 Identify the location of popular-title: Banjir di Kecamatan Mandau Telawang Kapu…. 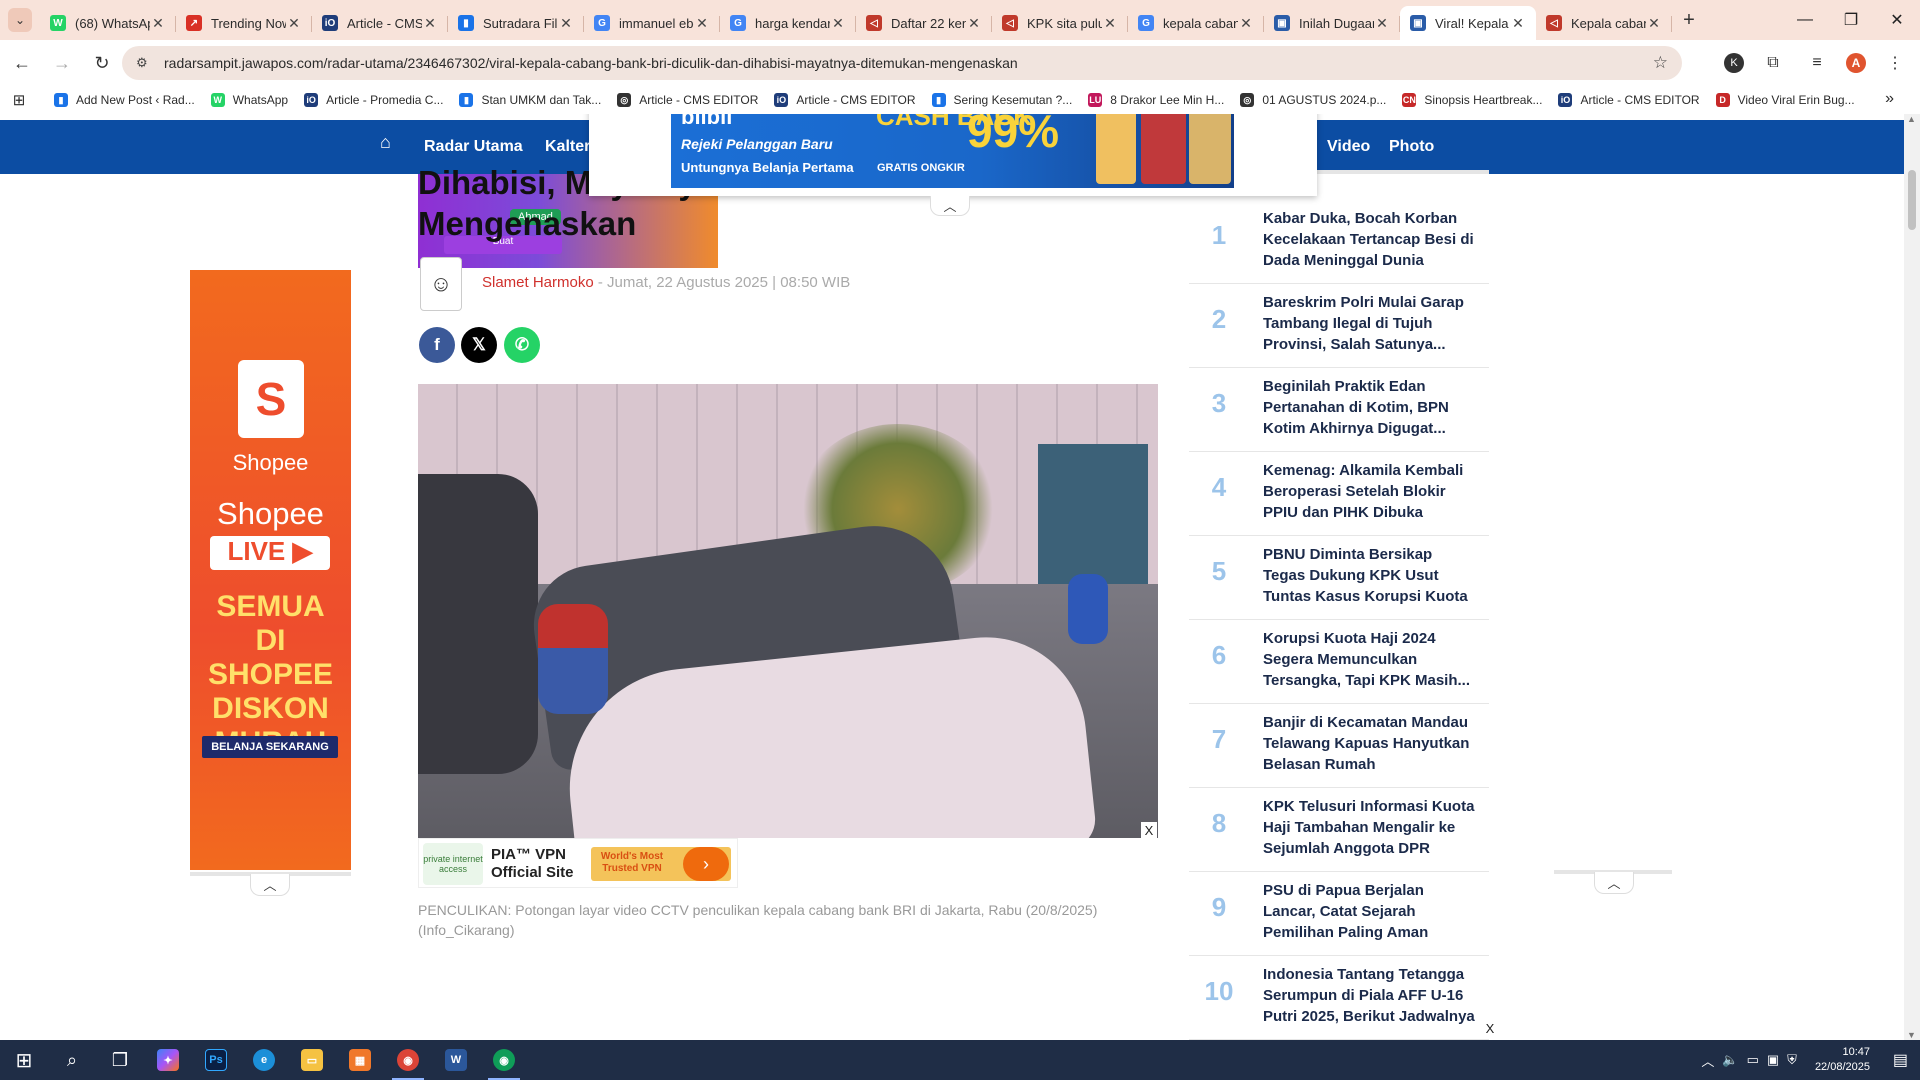
(1369, 743).